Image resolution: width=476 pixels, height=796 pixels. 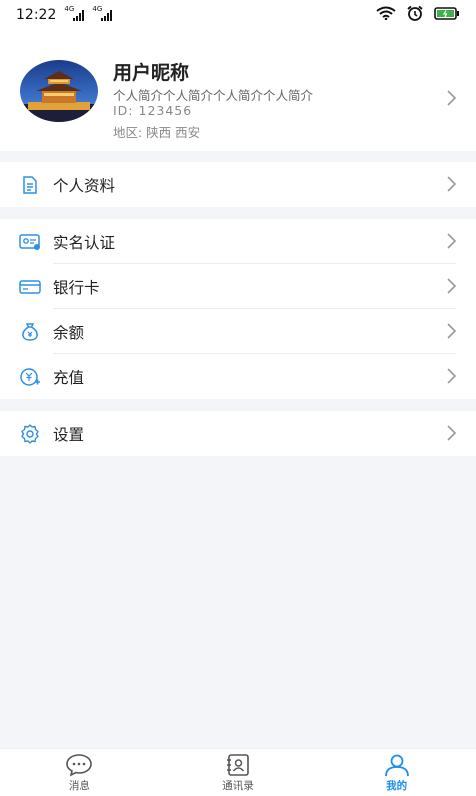 What do you see at coordinates (157, 132) in the screenshot?
I see `profile-region: 地区: 陕西 西安` at bounding box center [157, 132].